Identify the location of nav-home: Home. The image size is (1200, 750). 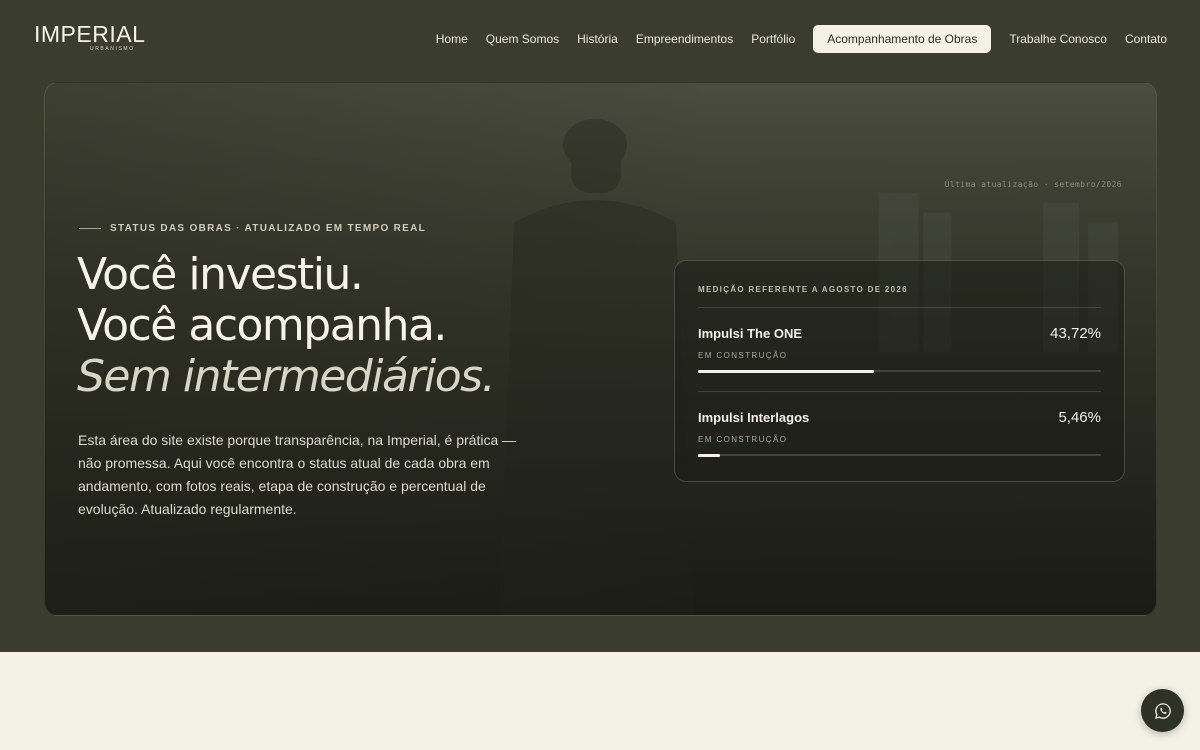
(452, 39).